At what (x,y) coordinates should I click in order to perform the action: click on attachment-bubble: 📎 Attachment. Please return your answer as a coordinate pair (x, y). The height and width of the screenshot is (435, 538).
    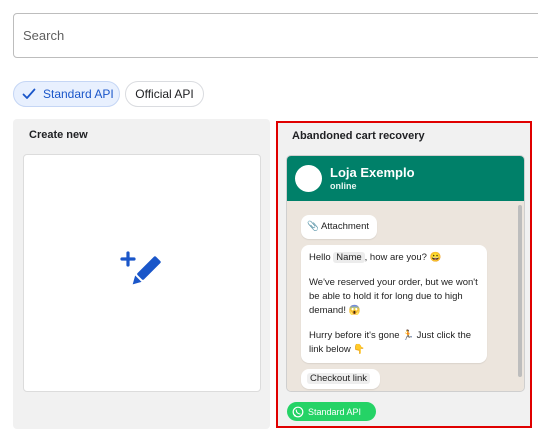
    Looking at the image, I should click on (339, 227).